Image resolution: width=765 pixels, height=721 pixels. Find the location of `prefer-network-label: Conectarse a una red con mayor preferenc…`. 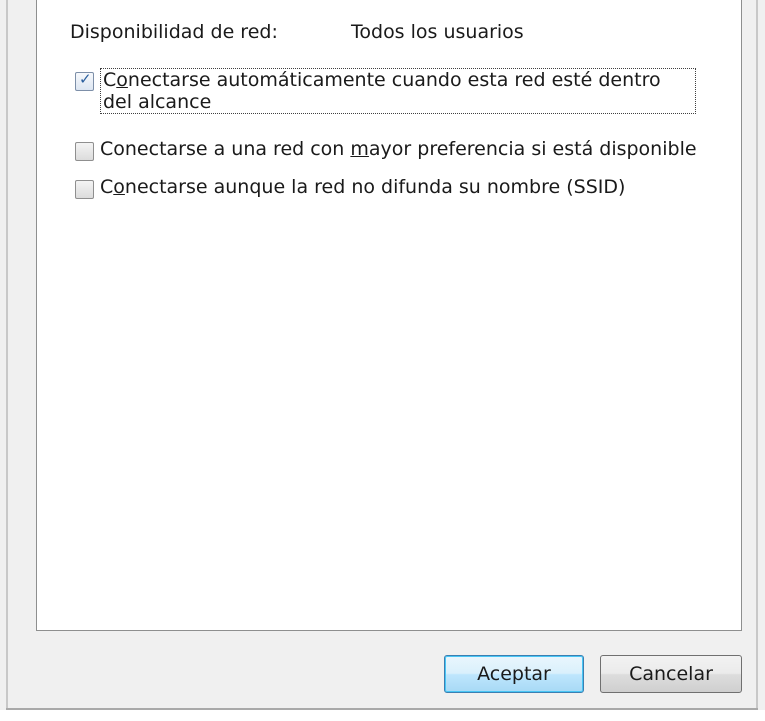

prefer-network-label: Conectarse a una red con mayor preferenc… is located at coordinates (398, 149).